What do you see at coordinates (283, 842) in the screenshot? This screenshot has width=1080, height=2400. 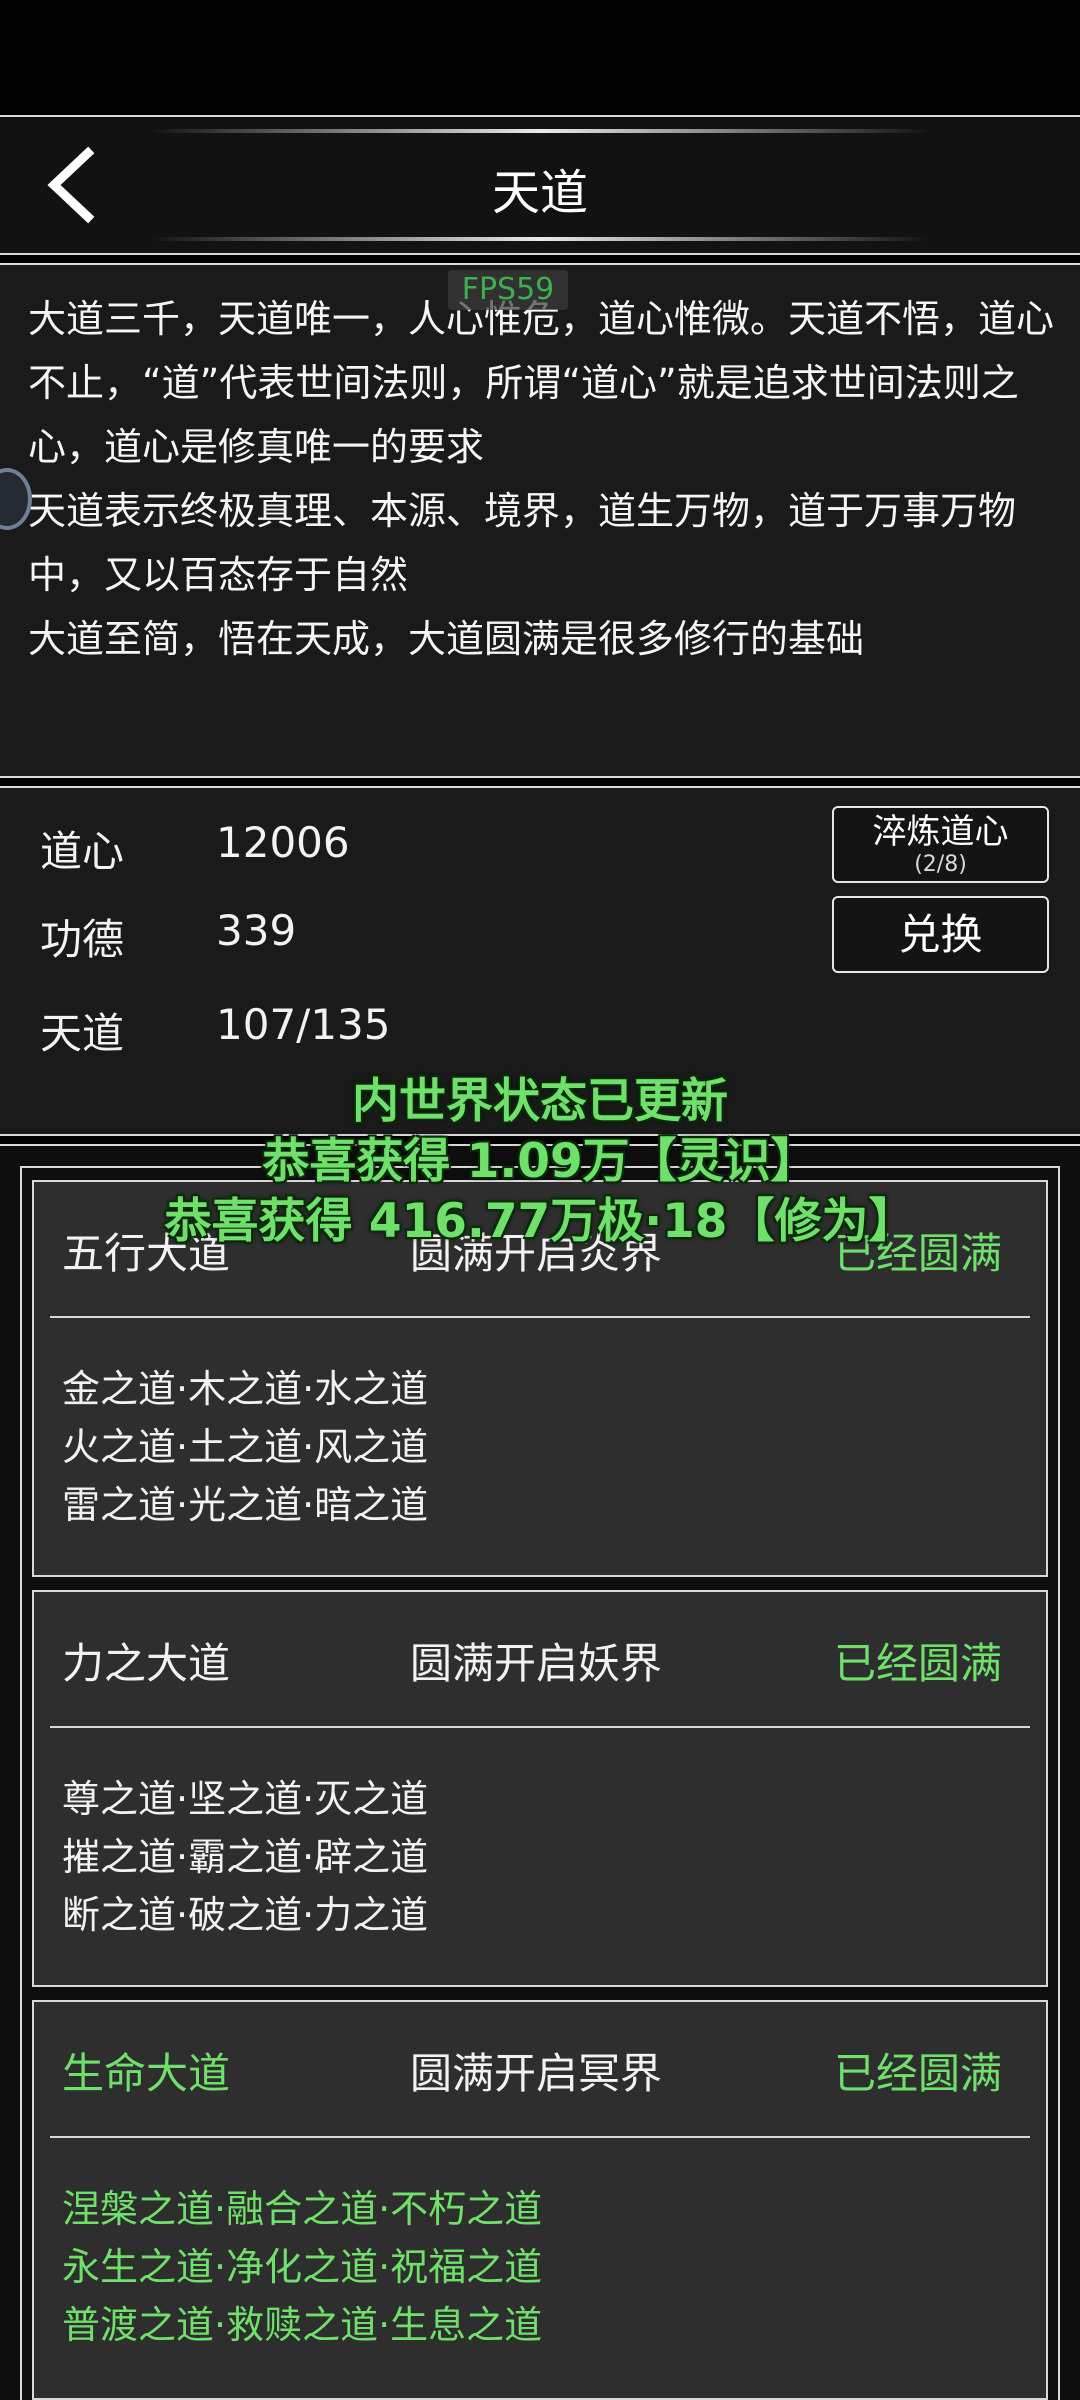 I see `stat-value-daoxin: 12006` at bounding box center [283, 842].